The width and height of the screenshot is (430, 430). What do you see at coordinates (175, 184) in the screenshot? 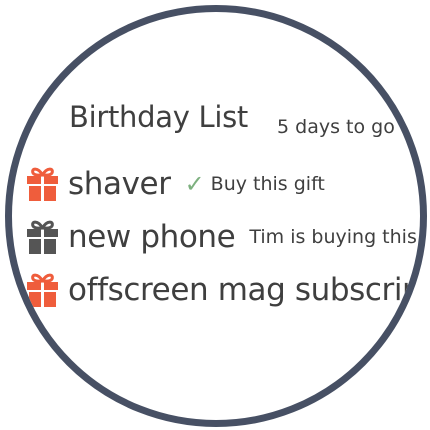
I see `gift-list-item: shaver ✓ Buy this gift` at bounding box center [175, 184].